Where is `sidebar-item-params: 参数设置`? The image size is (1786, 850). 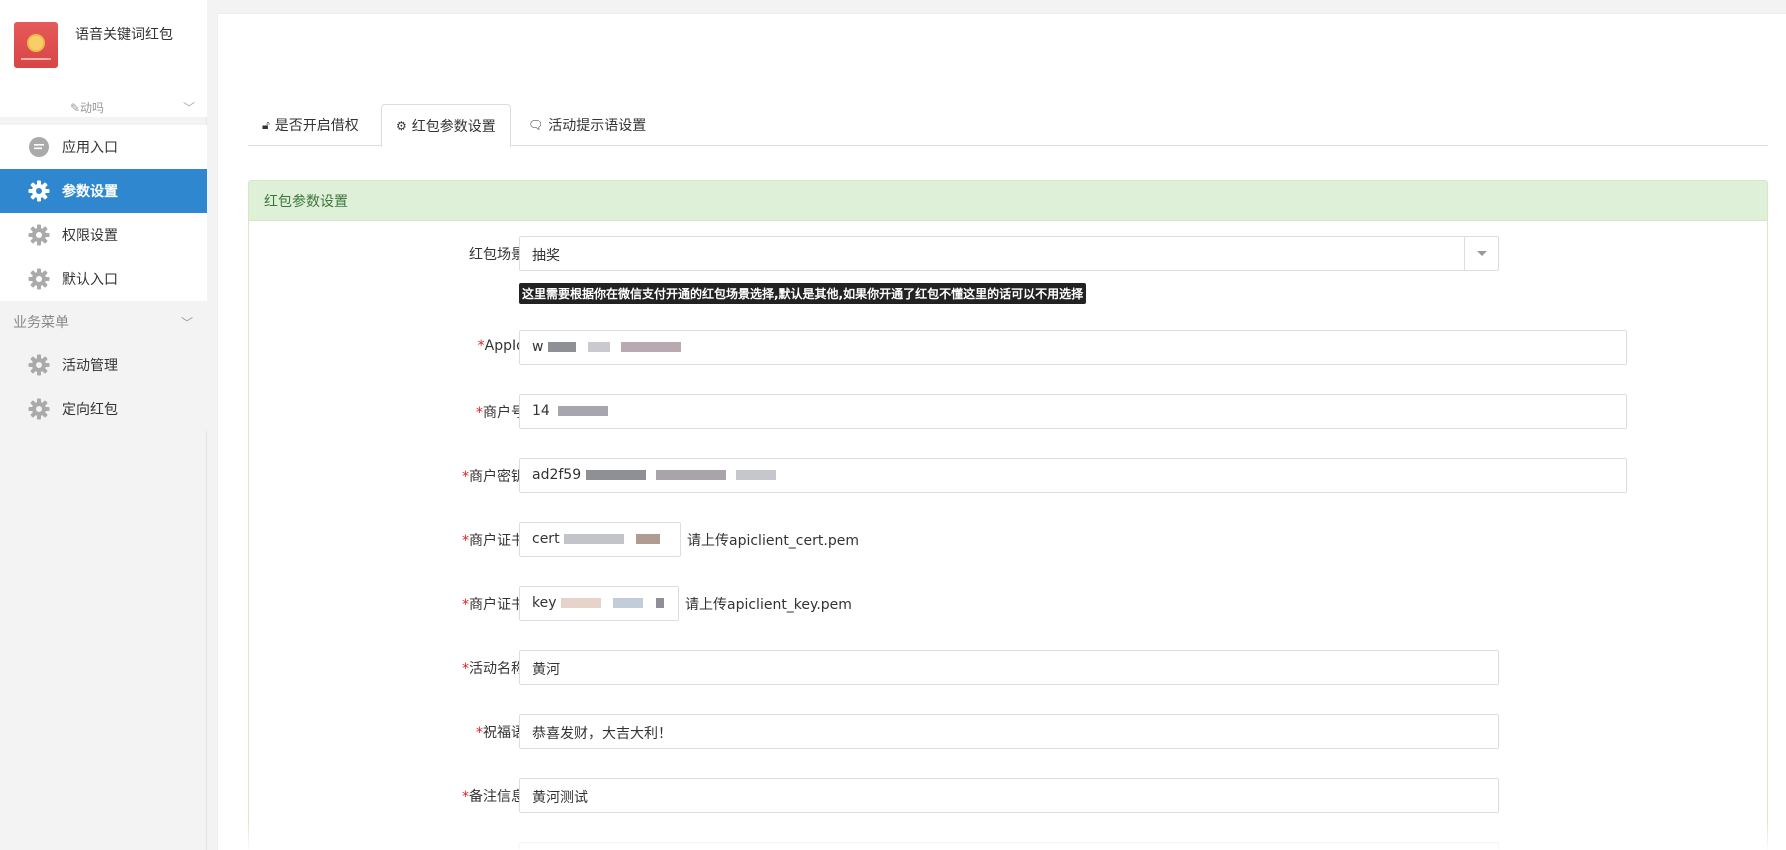
sidebar-item-params: 参数设置 is located at coordinates (103, 191).